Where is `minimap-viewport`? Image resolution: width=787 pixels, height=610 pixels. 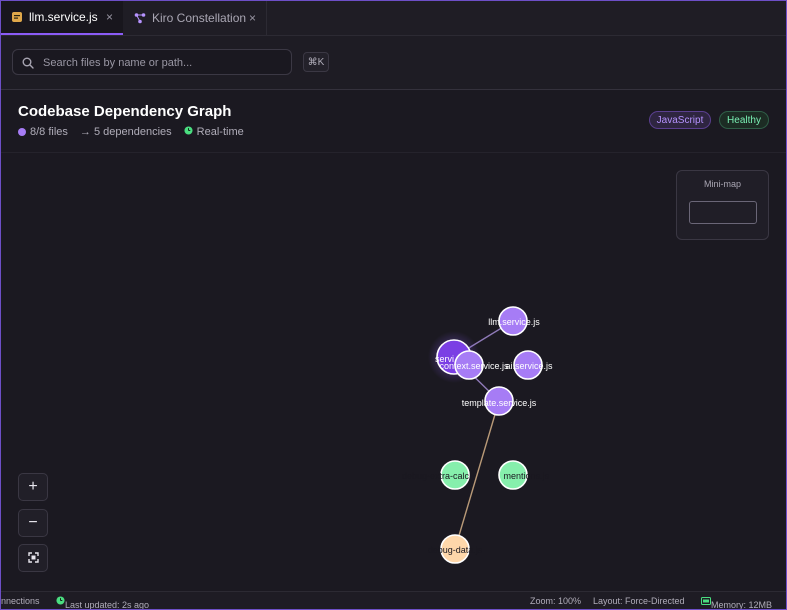
minimap-viewport is located at coordinates (723, 212).